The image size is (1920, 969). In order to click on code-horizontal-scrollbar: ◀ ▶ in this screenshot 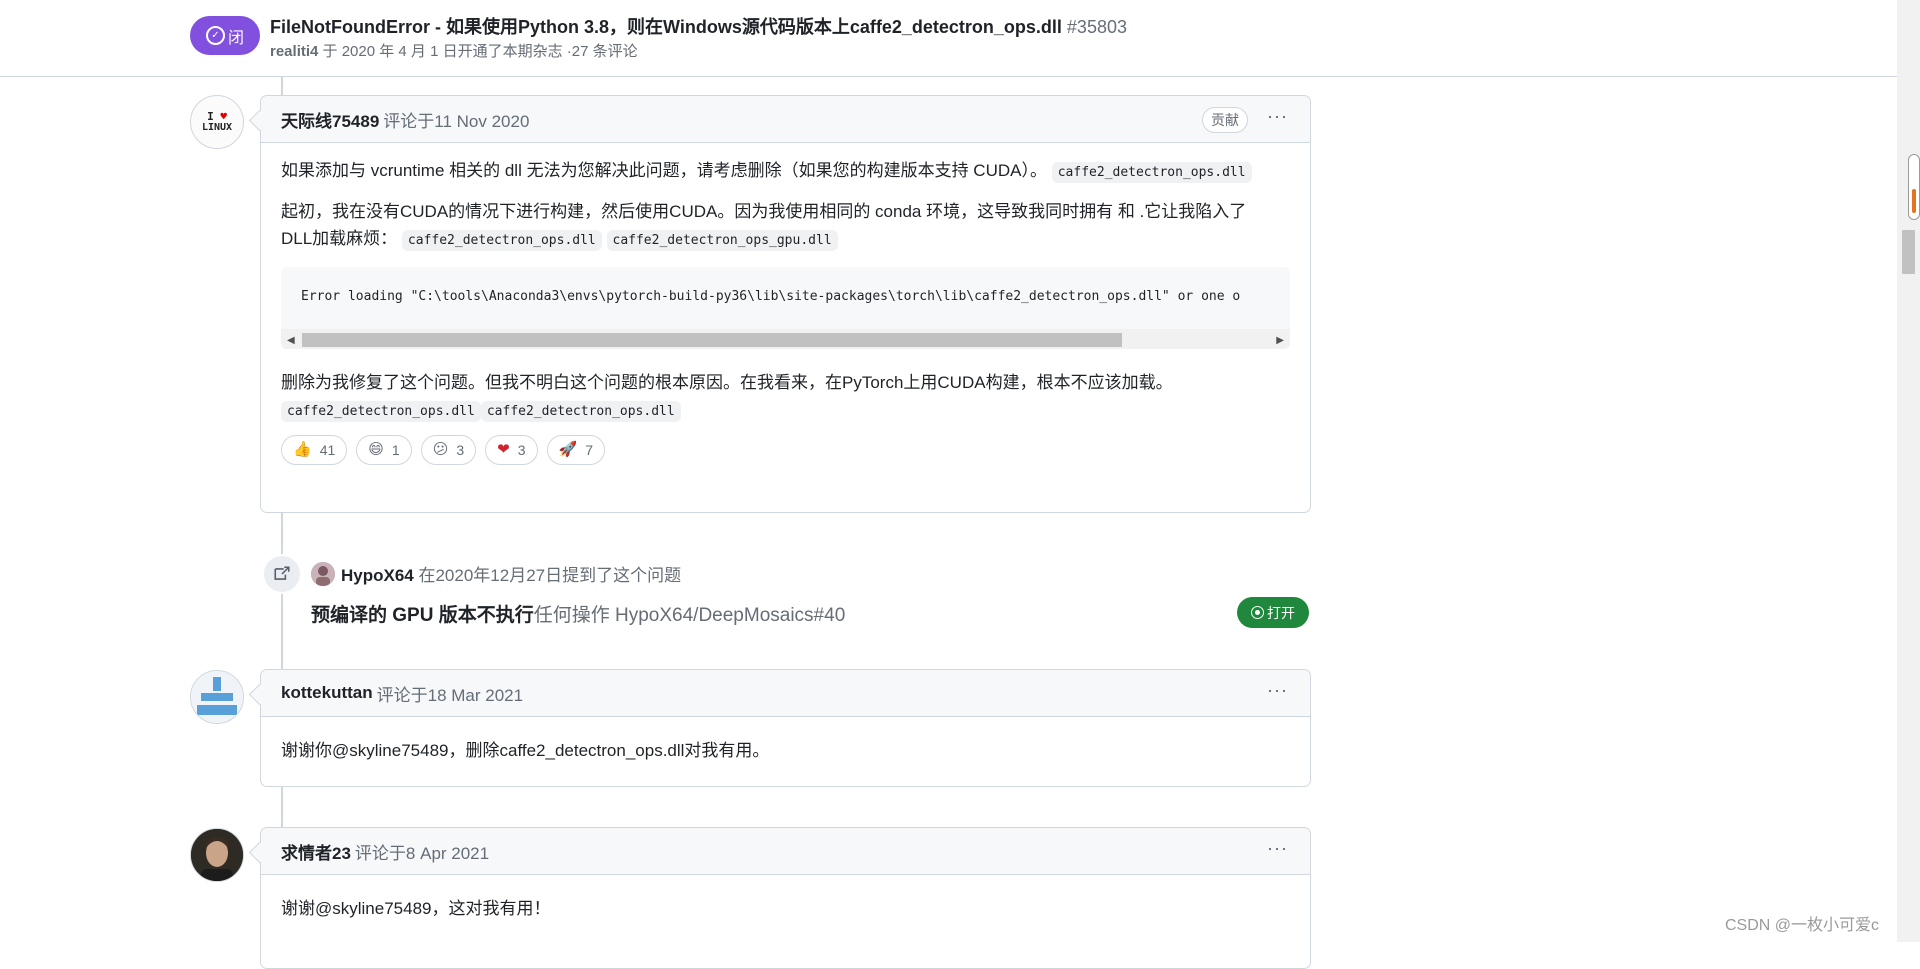, I will do `click(785, 338)`.